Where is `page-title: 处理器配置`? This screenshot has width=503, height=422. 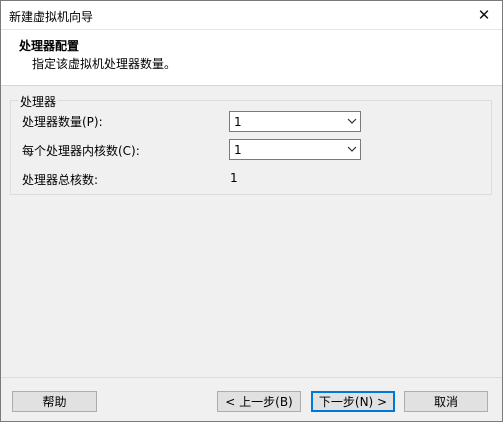
page-title: 处理器配置 is located at coordinates (49, 46).